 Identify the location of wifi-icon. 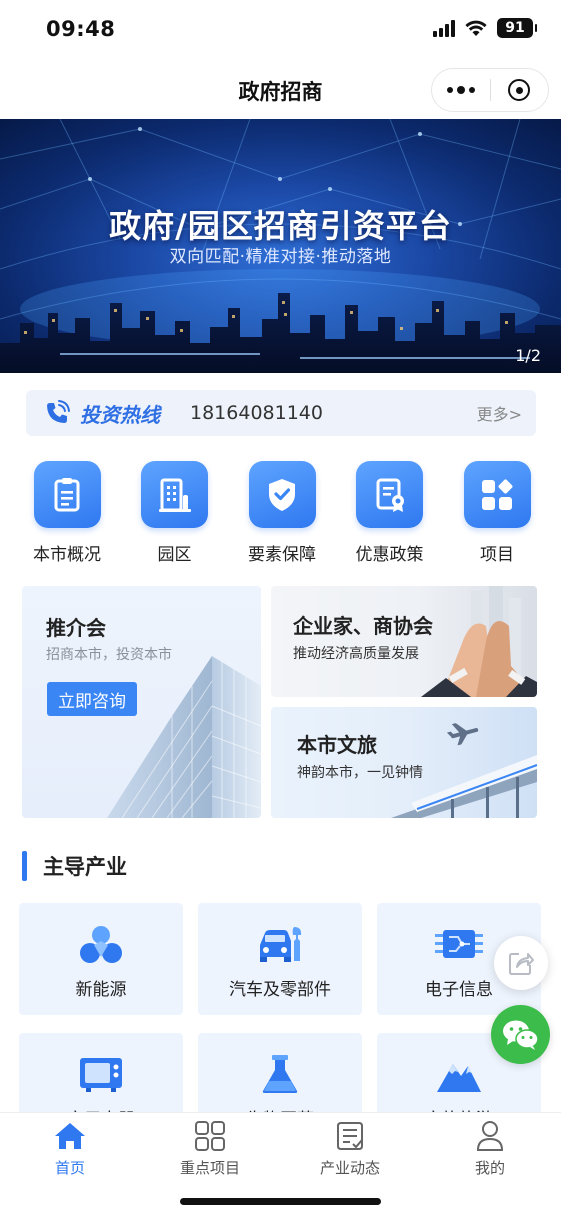
(476, 28).